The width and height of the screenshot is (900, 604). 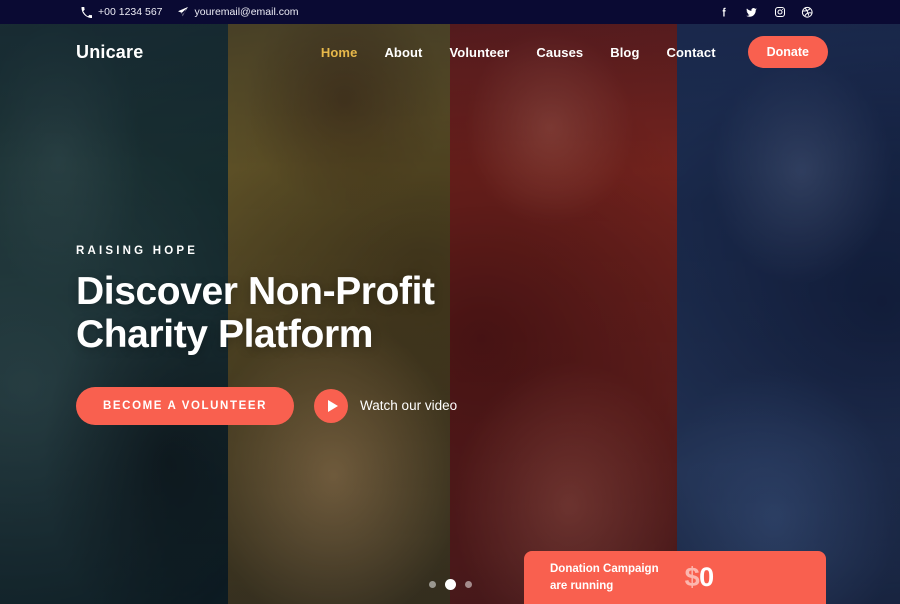 What do you see at coordinates (624, 52) in the screenshot?
I see `nav-item-blog: Blog` at bounding box center [624, 52].